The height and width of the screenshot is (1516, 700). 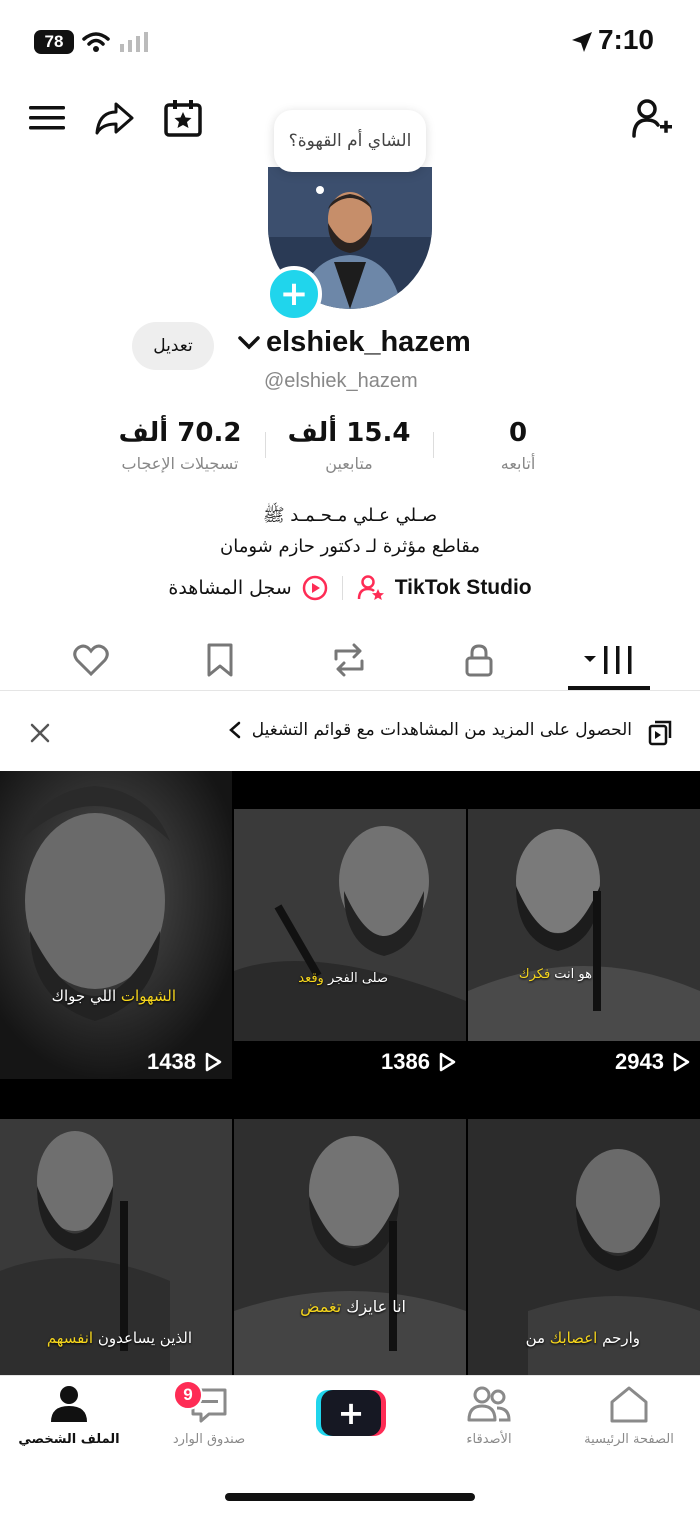 I want to click on stat-following: 0 أتابعه, so click(x=518, y=445).